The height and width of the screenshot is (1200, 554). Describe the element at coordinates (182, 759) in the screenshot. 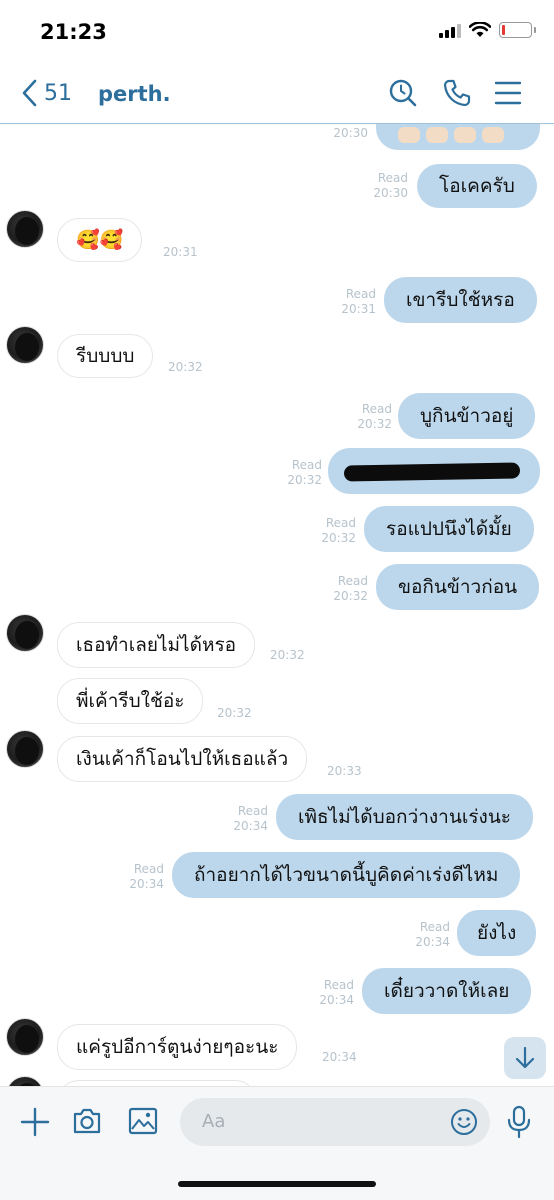

I see `message-bubble: เงินเค้าก็โอนไปให้เธอแล้ว` at that location.